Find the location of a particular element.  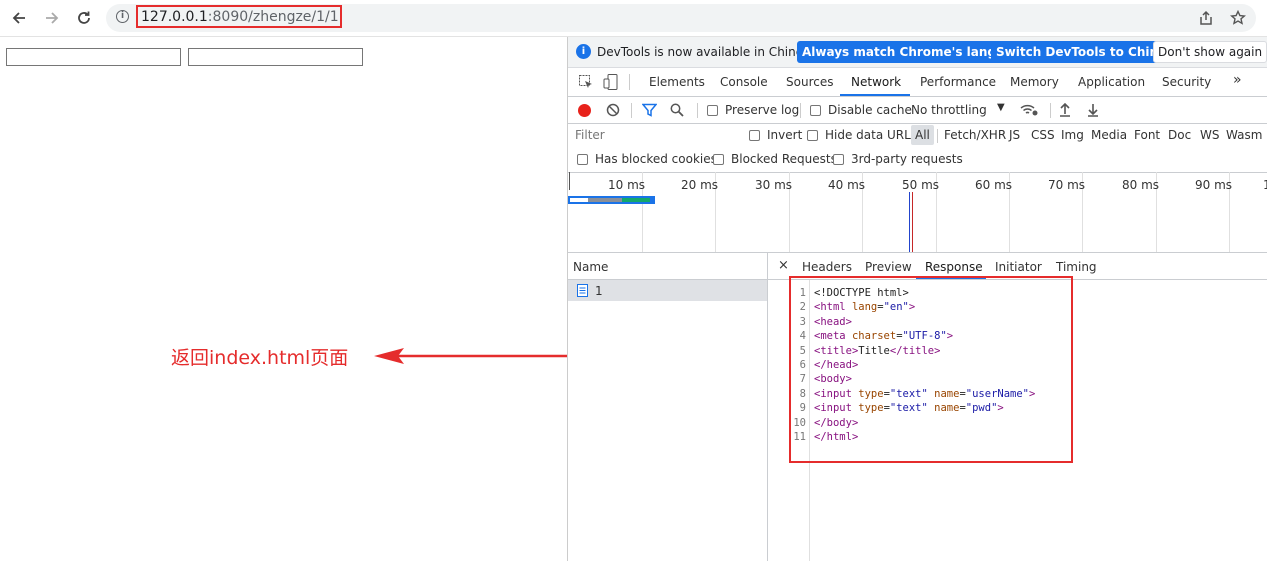

arrow-right-icon is located at coordinates (52, 18).